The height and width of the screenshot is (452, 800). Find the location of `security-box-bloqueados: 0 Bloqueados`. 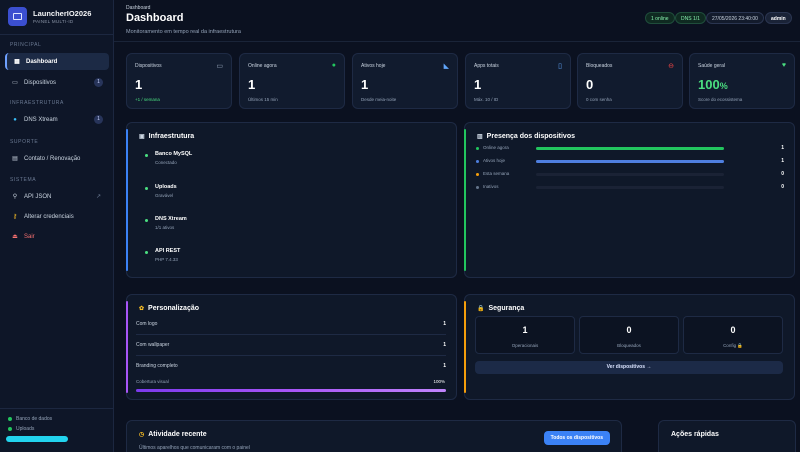

security-box-bloqueados: 0 Bloqueados is located at coordinates (629, 335).